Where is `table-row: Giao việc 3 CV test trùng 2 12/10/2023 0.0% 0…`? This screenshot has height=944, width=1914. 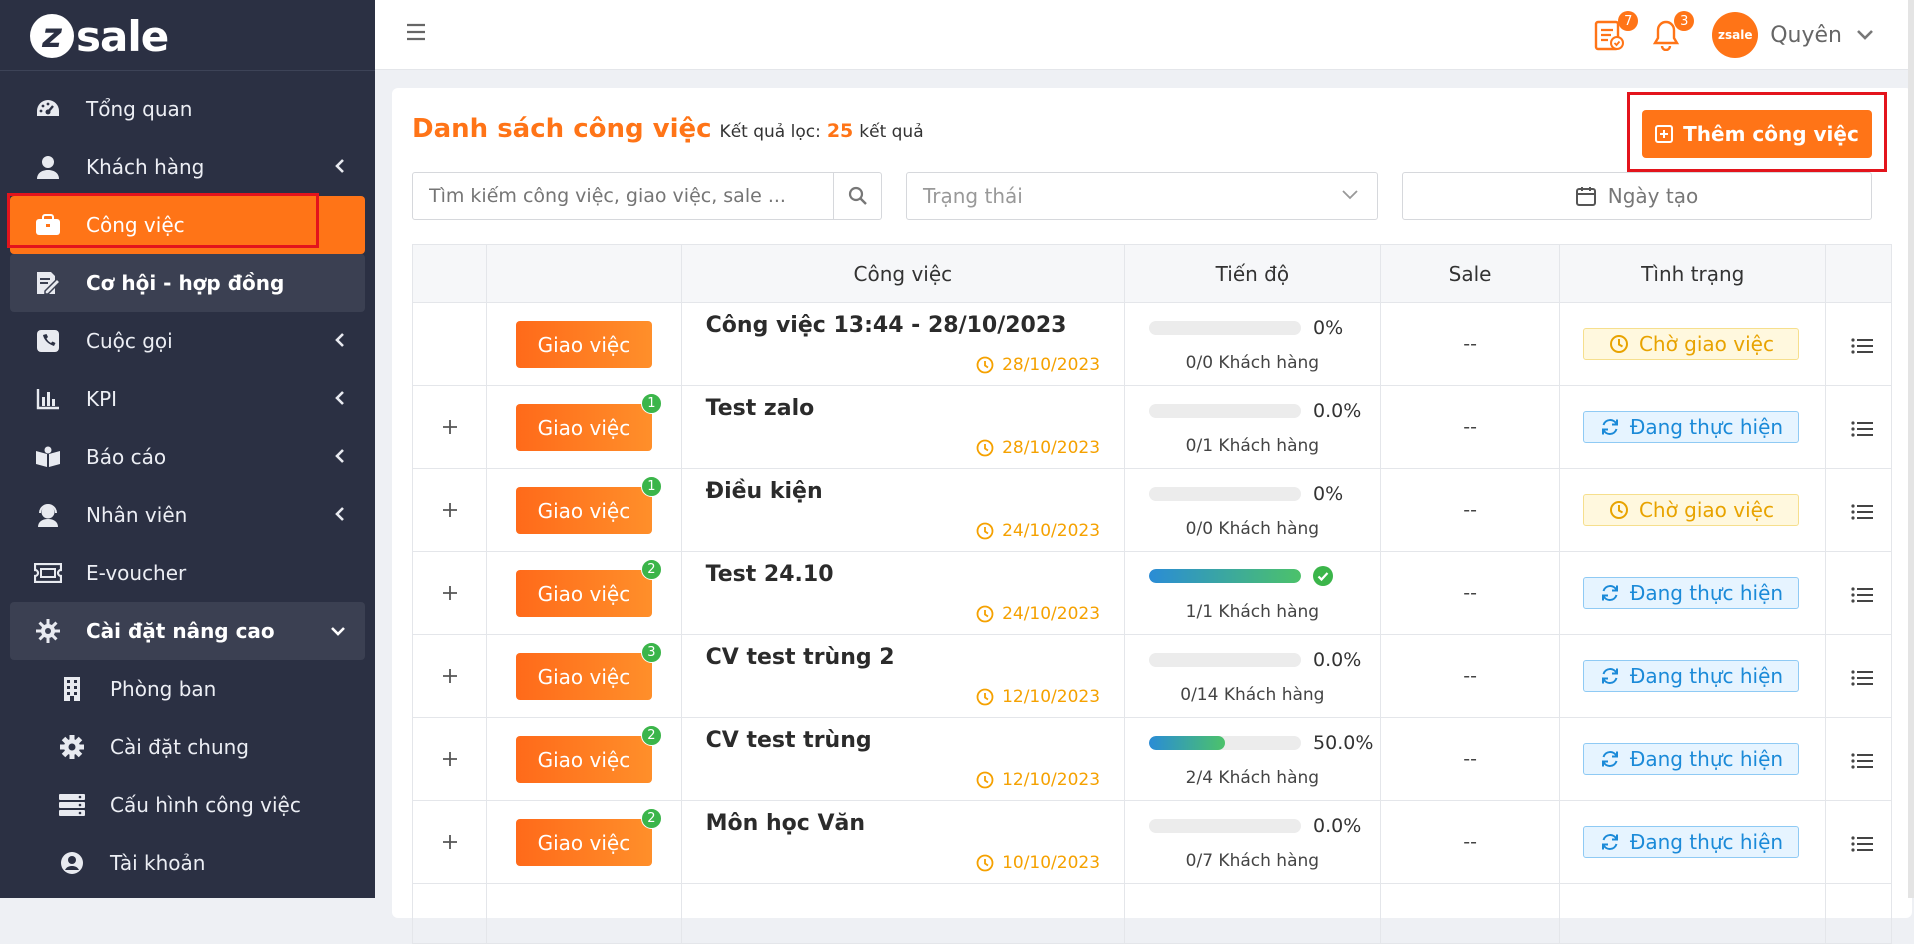 table-row: Giao việc 3 CV test trùng 2 12/10/2023 0.0% 0… is located at coordinates (1152, 676).